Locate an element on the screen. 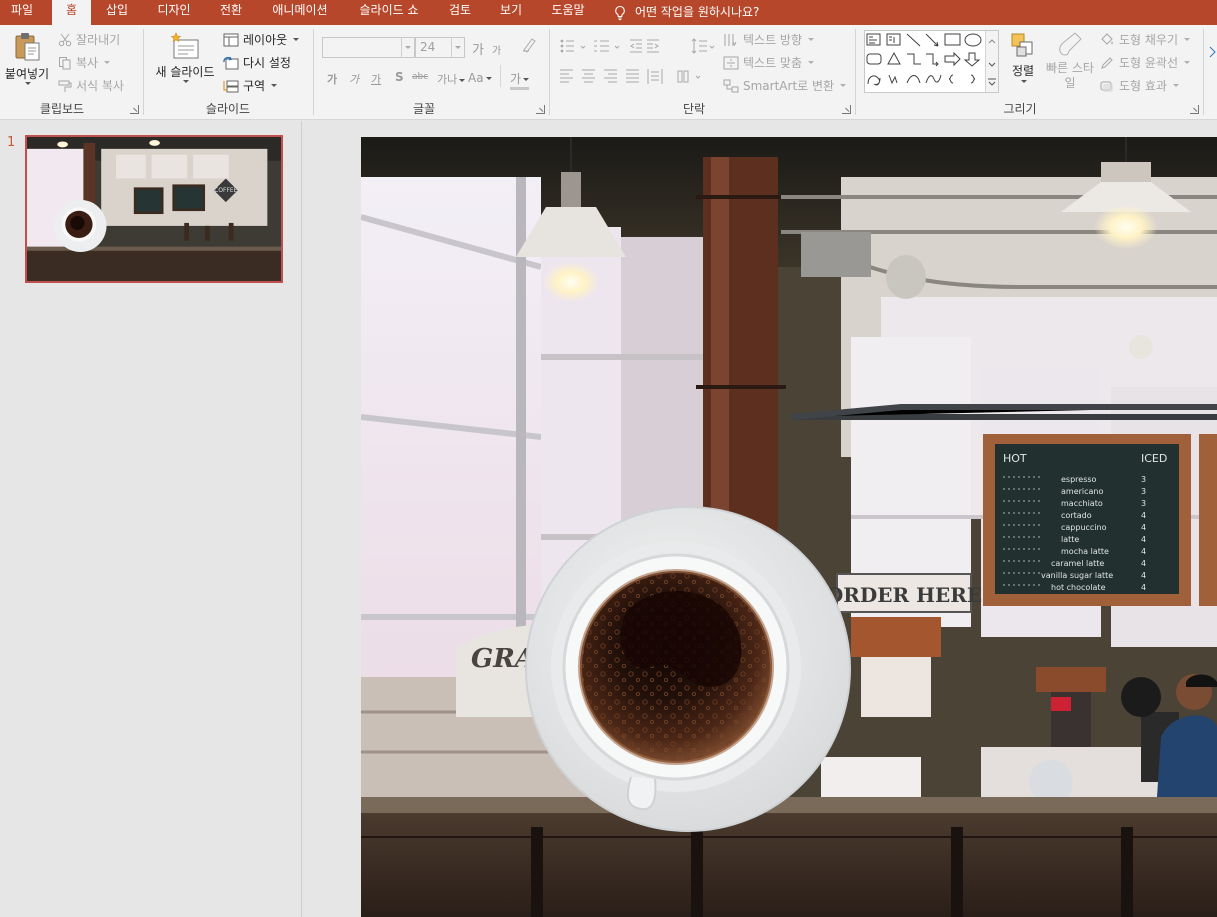 The width and height of the screenshot is (1217, 917). slide-number: 1 is located at coordinates (11, 142).